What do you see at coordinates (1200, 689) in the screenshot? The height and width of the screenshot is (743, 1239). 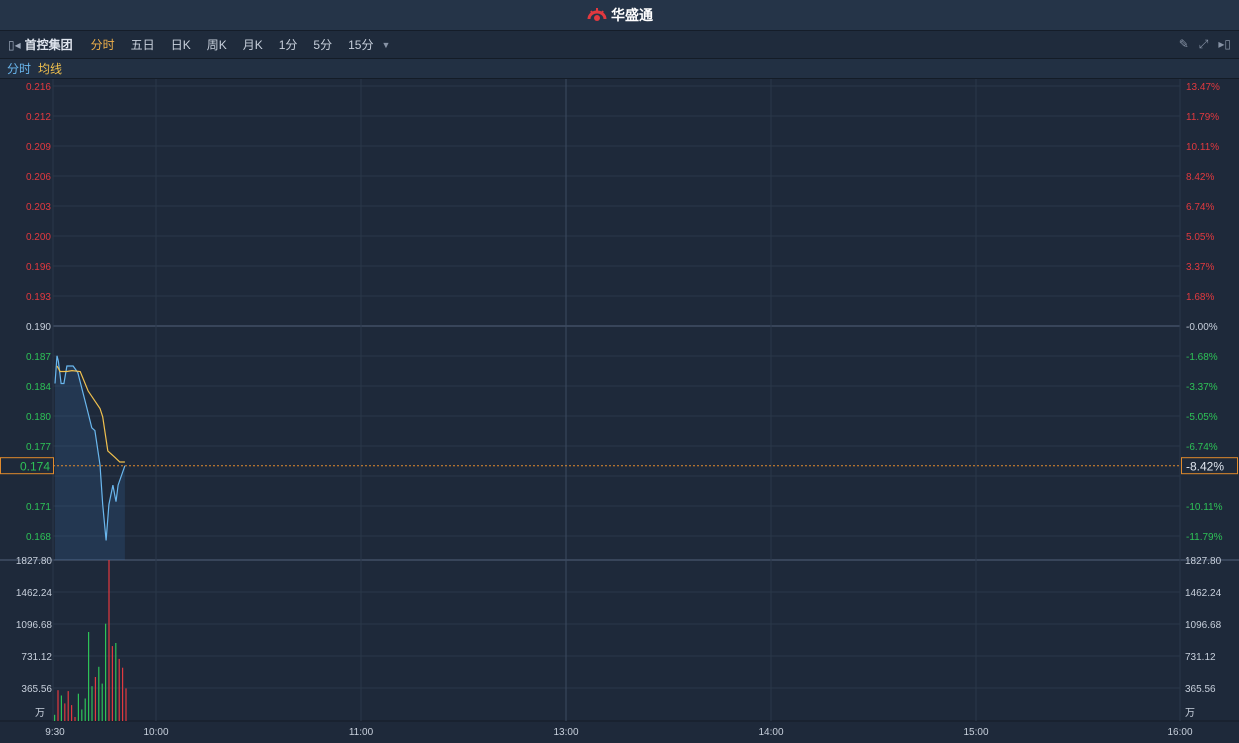 I see `volume-axis-label-right: 365.56` at bounding box center [1200, 689].